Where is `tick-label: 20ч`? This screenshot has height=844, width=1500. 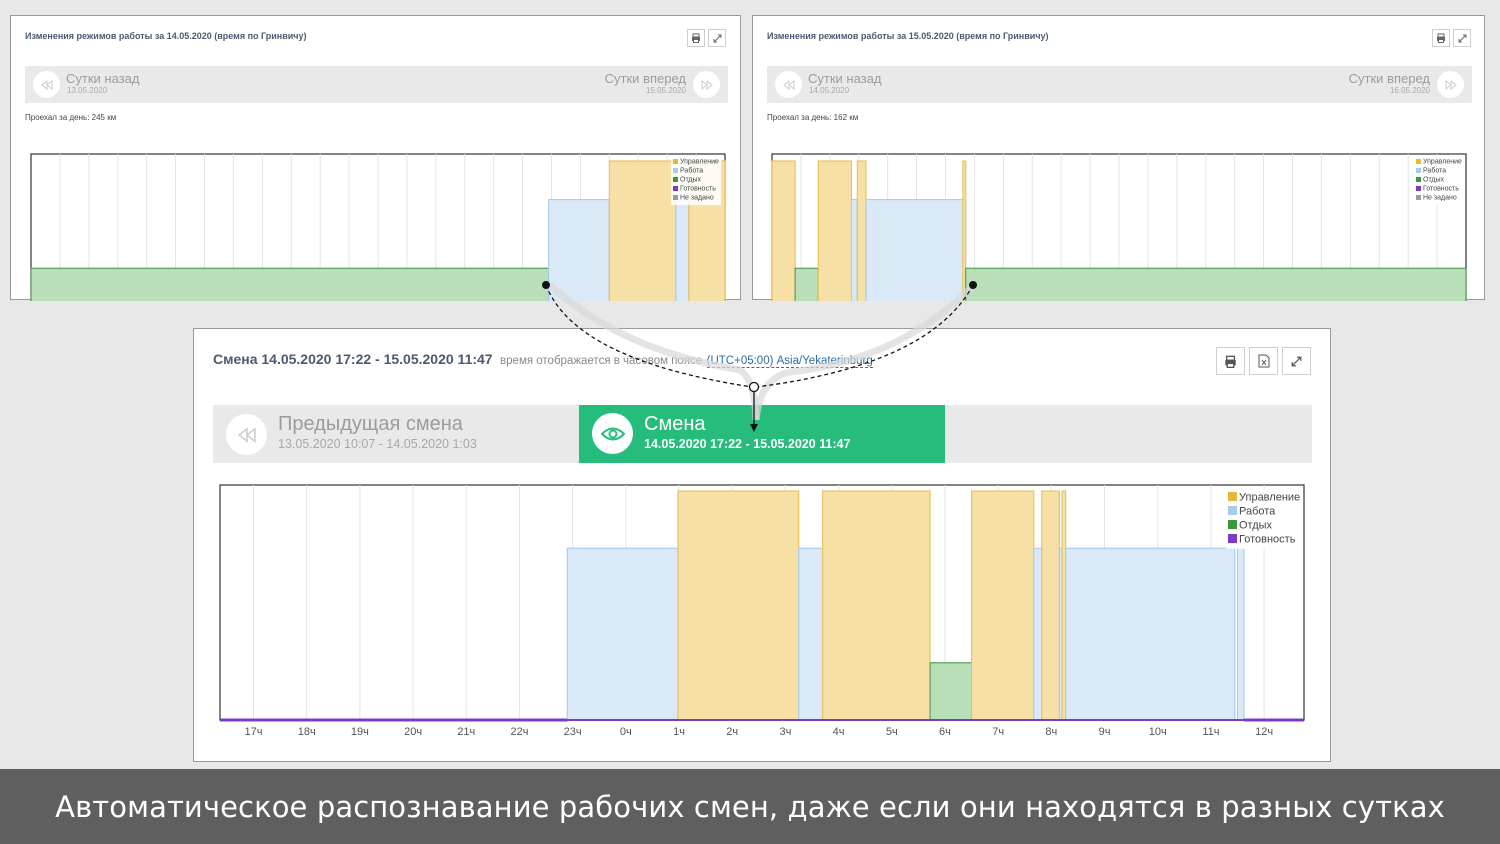
tick-label: 20ч is located at coordinates (413, 732).